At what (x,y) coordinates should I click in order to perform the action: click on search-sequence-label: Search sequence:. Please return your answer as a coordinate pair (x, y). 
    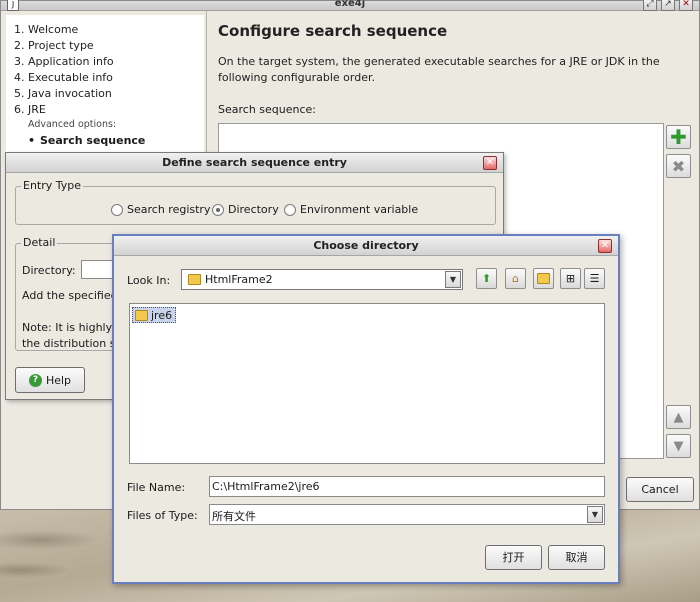
    Looking at the image, I should click on (267, 109).